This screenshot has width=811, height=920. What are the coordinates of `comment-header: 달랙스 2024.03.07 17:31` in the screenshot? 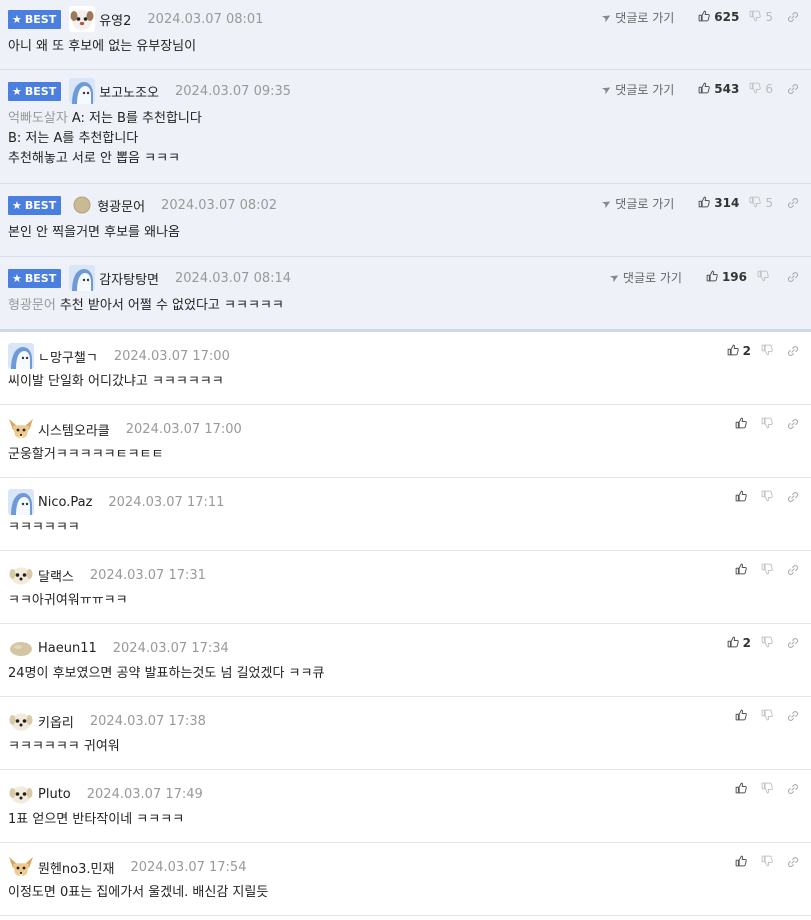 It's located at (107, 575).